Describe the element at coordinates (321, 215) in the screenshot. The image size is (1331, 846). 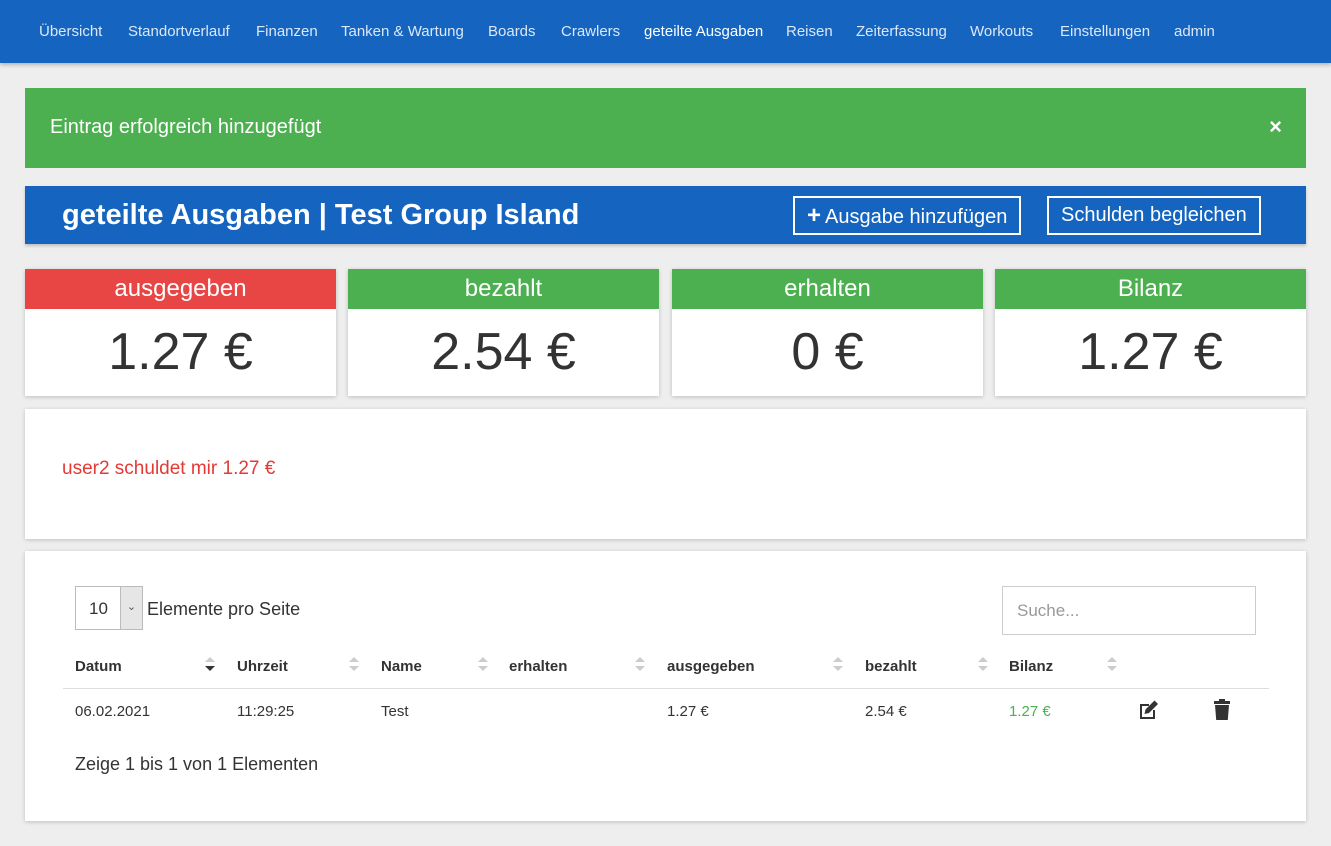
I see `page-title: geteilte Ausgaben | Test Group Island` at that location.